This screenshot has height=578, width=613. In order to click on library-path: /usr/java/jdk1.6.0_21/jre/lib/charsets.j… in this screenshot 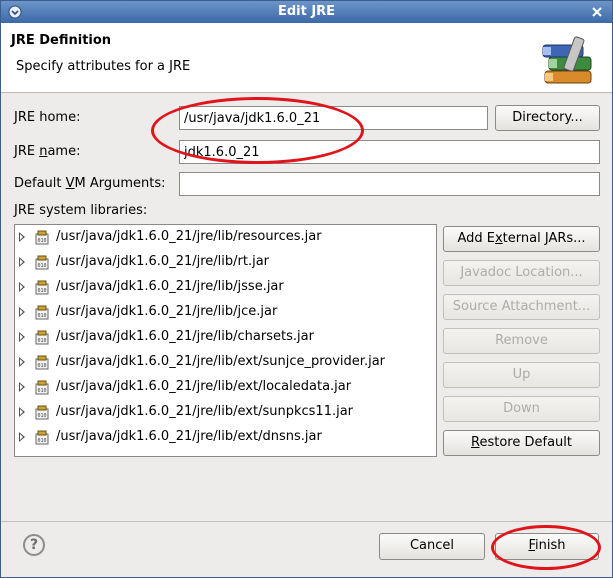, I will do `click(185, 336)`.